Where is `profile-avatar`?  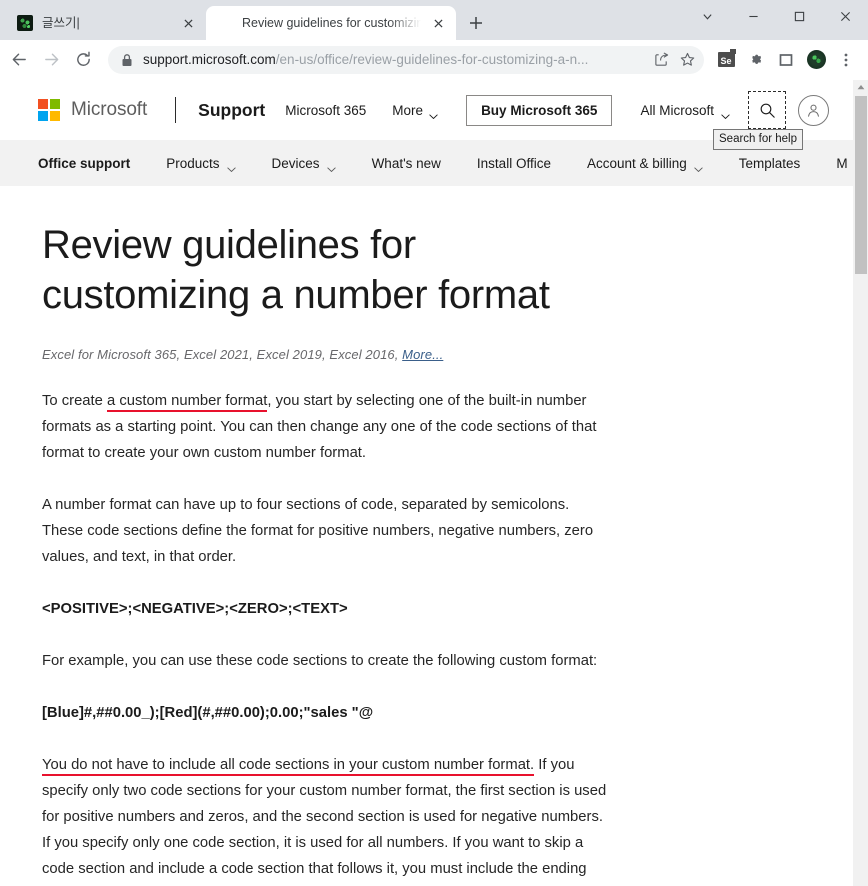 profile-avatar is located at coordinates (816, 60).